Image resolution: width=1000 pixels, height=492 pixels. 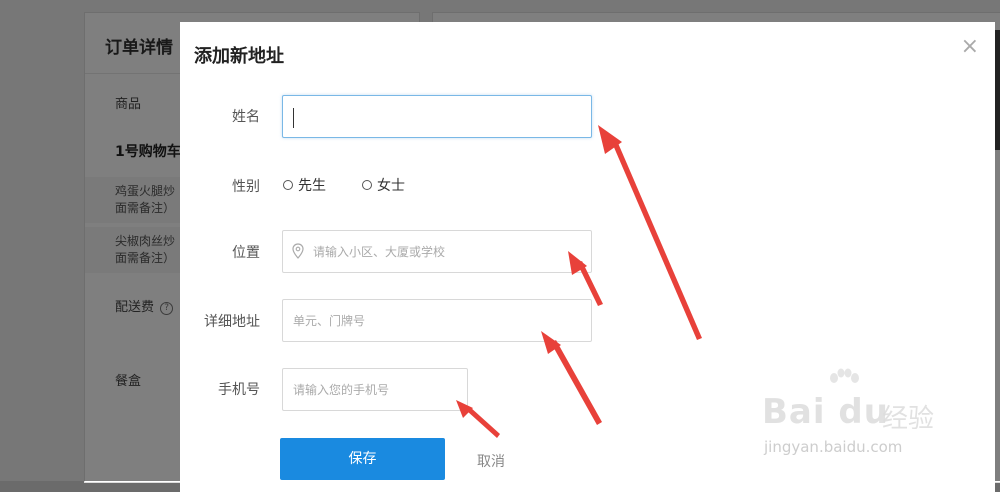 What do you see at coordinates (298, 251) in the screenshot?
I see `map-pin-icon` at bounding box center [298, 251].